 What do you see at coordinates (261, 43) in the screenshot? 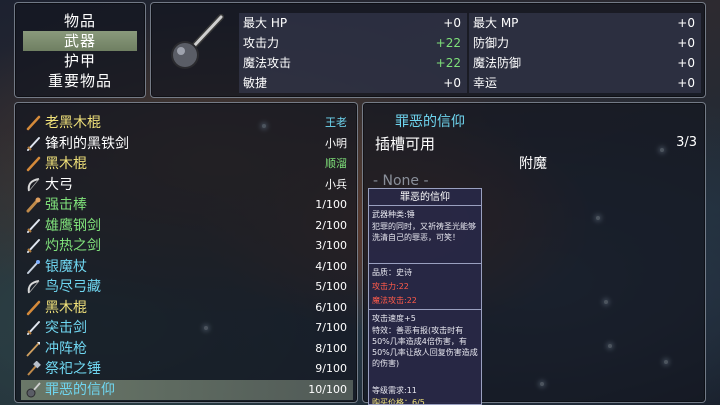
I see `stat-label: 攻击力` at bounding box center [261, 43].